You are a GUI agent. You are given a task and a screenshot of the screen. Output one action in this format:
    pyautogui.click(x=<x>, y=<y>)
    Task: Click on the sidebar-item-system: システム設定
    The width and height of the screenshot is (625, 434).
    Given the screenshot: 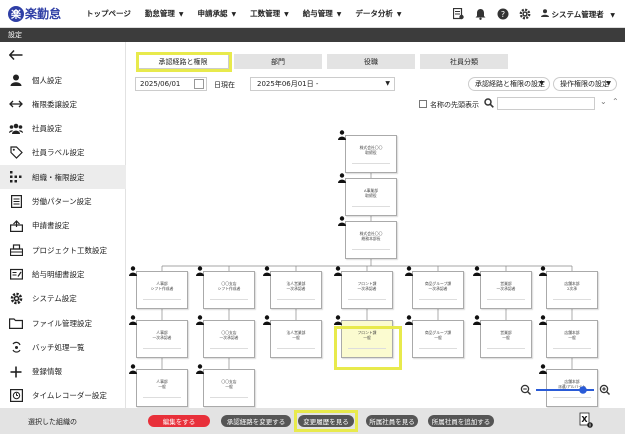 What is the action you would take?
    pyautogui.click(x=63, y=299)
    